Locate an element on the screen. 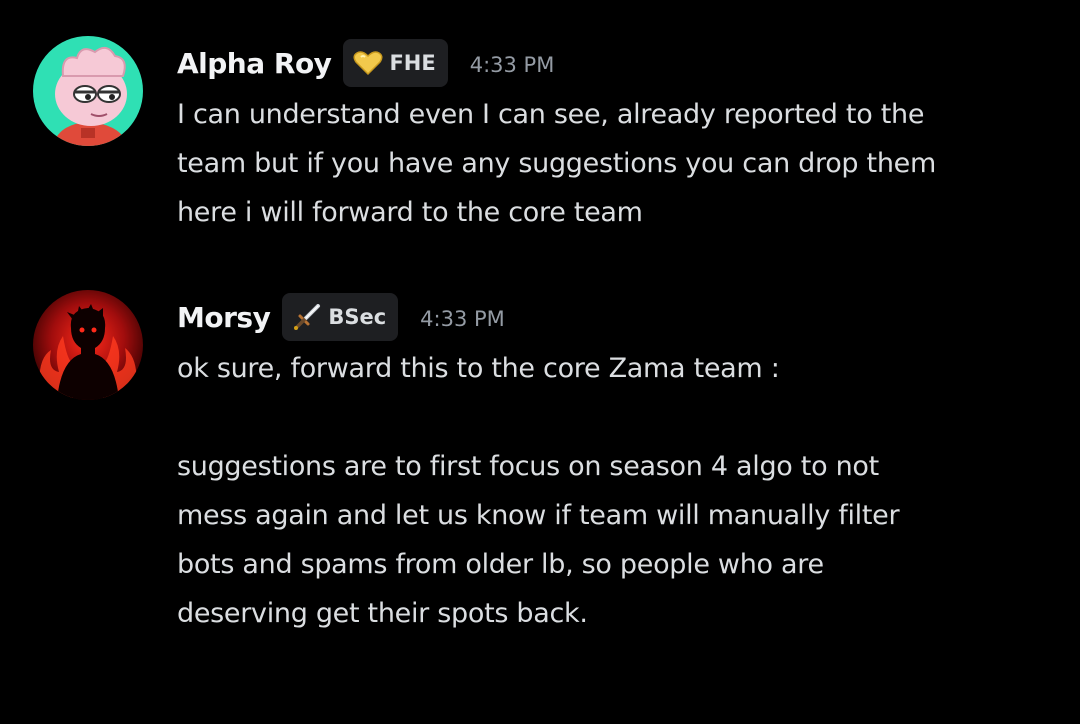 This screenshot has width=1080, height=724. guild-tag: FHE is located at coordinates (395, 63).